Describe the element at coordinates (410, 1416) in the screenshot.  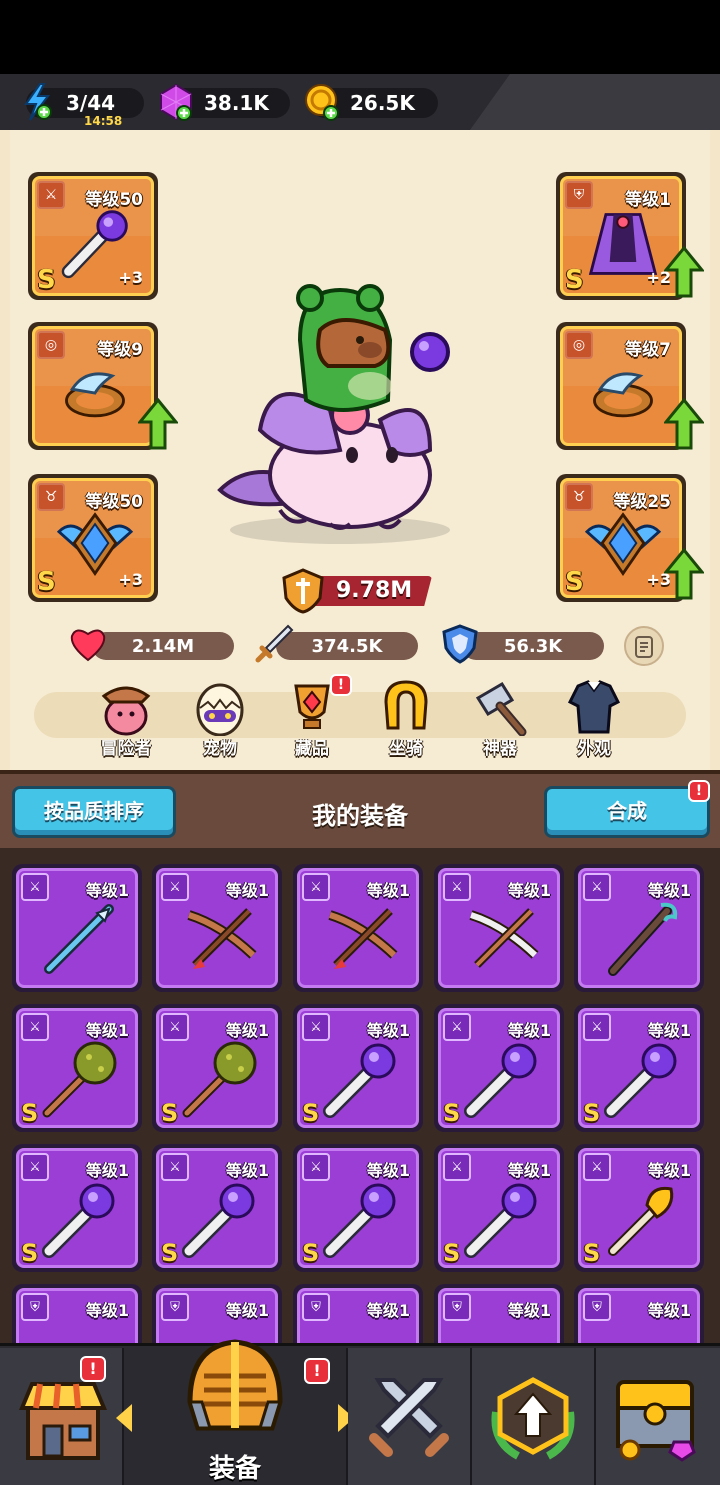
I see `nav-battle` at that location.